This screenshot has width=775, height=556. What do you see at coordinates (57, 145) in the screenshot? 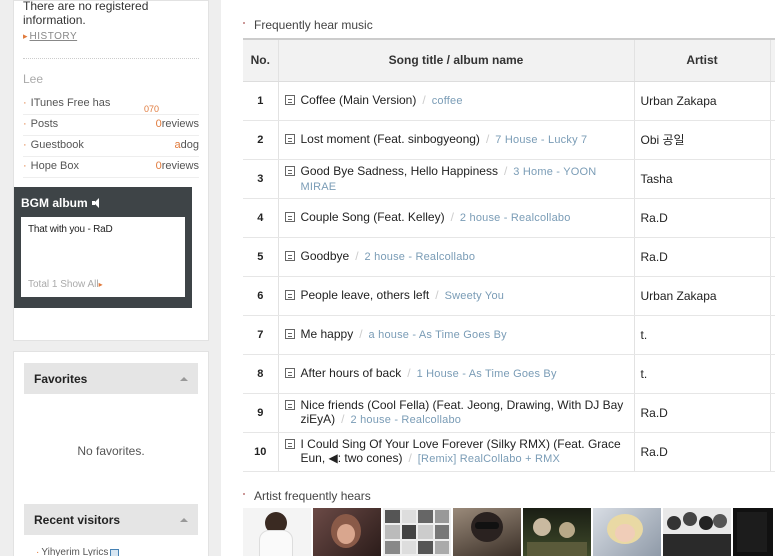
I see `stat-label: Guestbook` at bounding box center [57, 145].